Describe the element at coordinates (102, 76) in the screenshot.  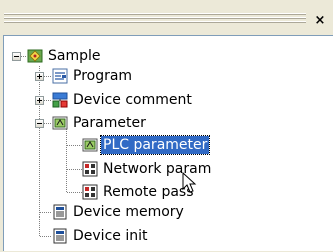
I see `tree-label-program: Program` at that location.